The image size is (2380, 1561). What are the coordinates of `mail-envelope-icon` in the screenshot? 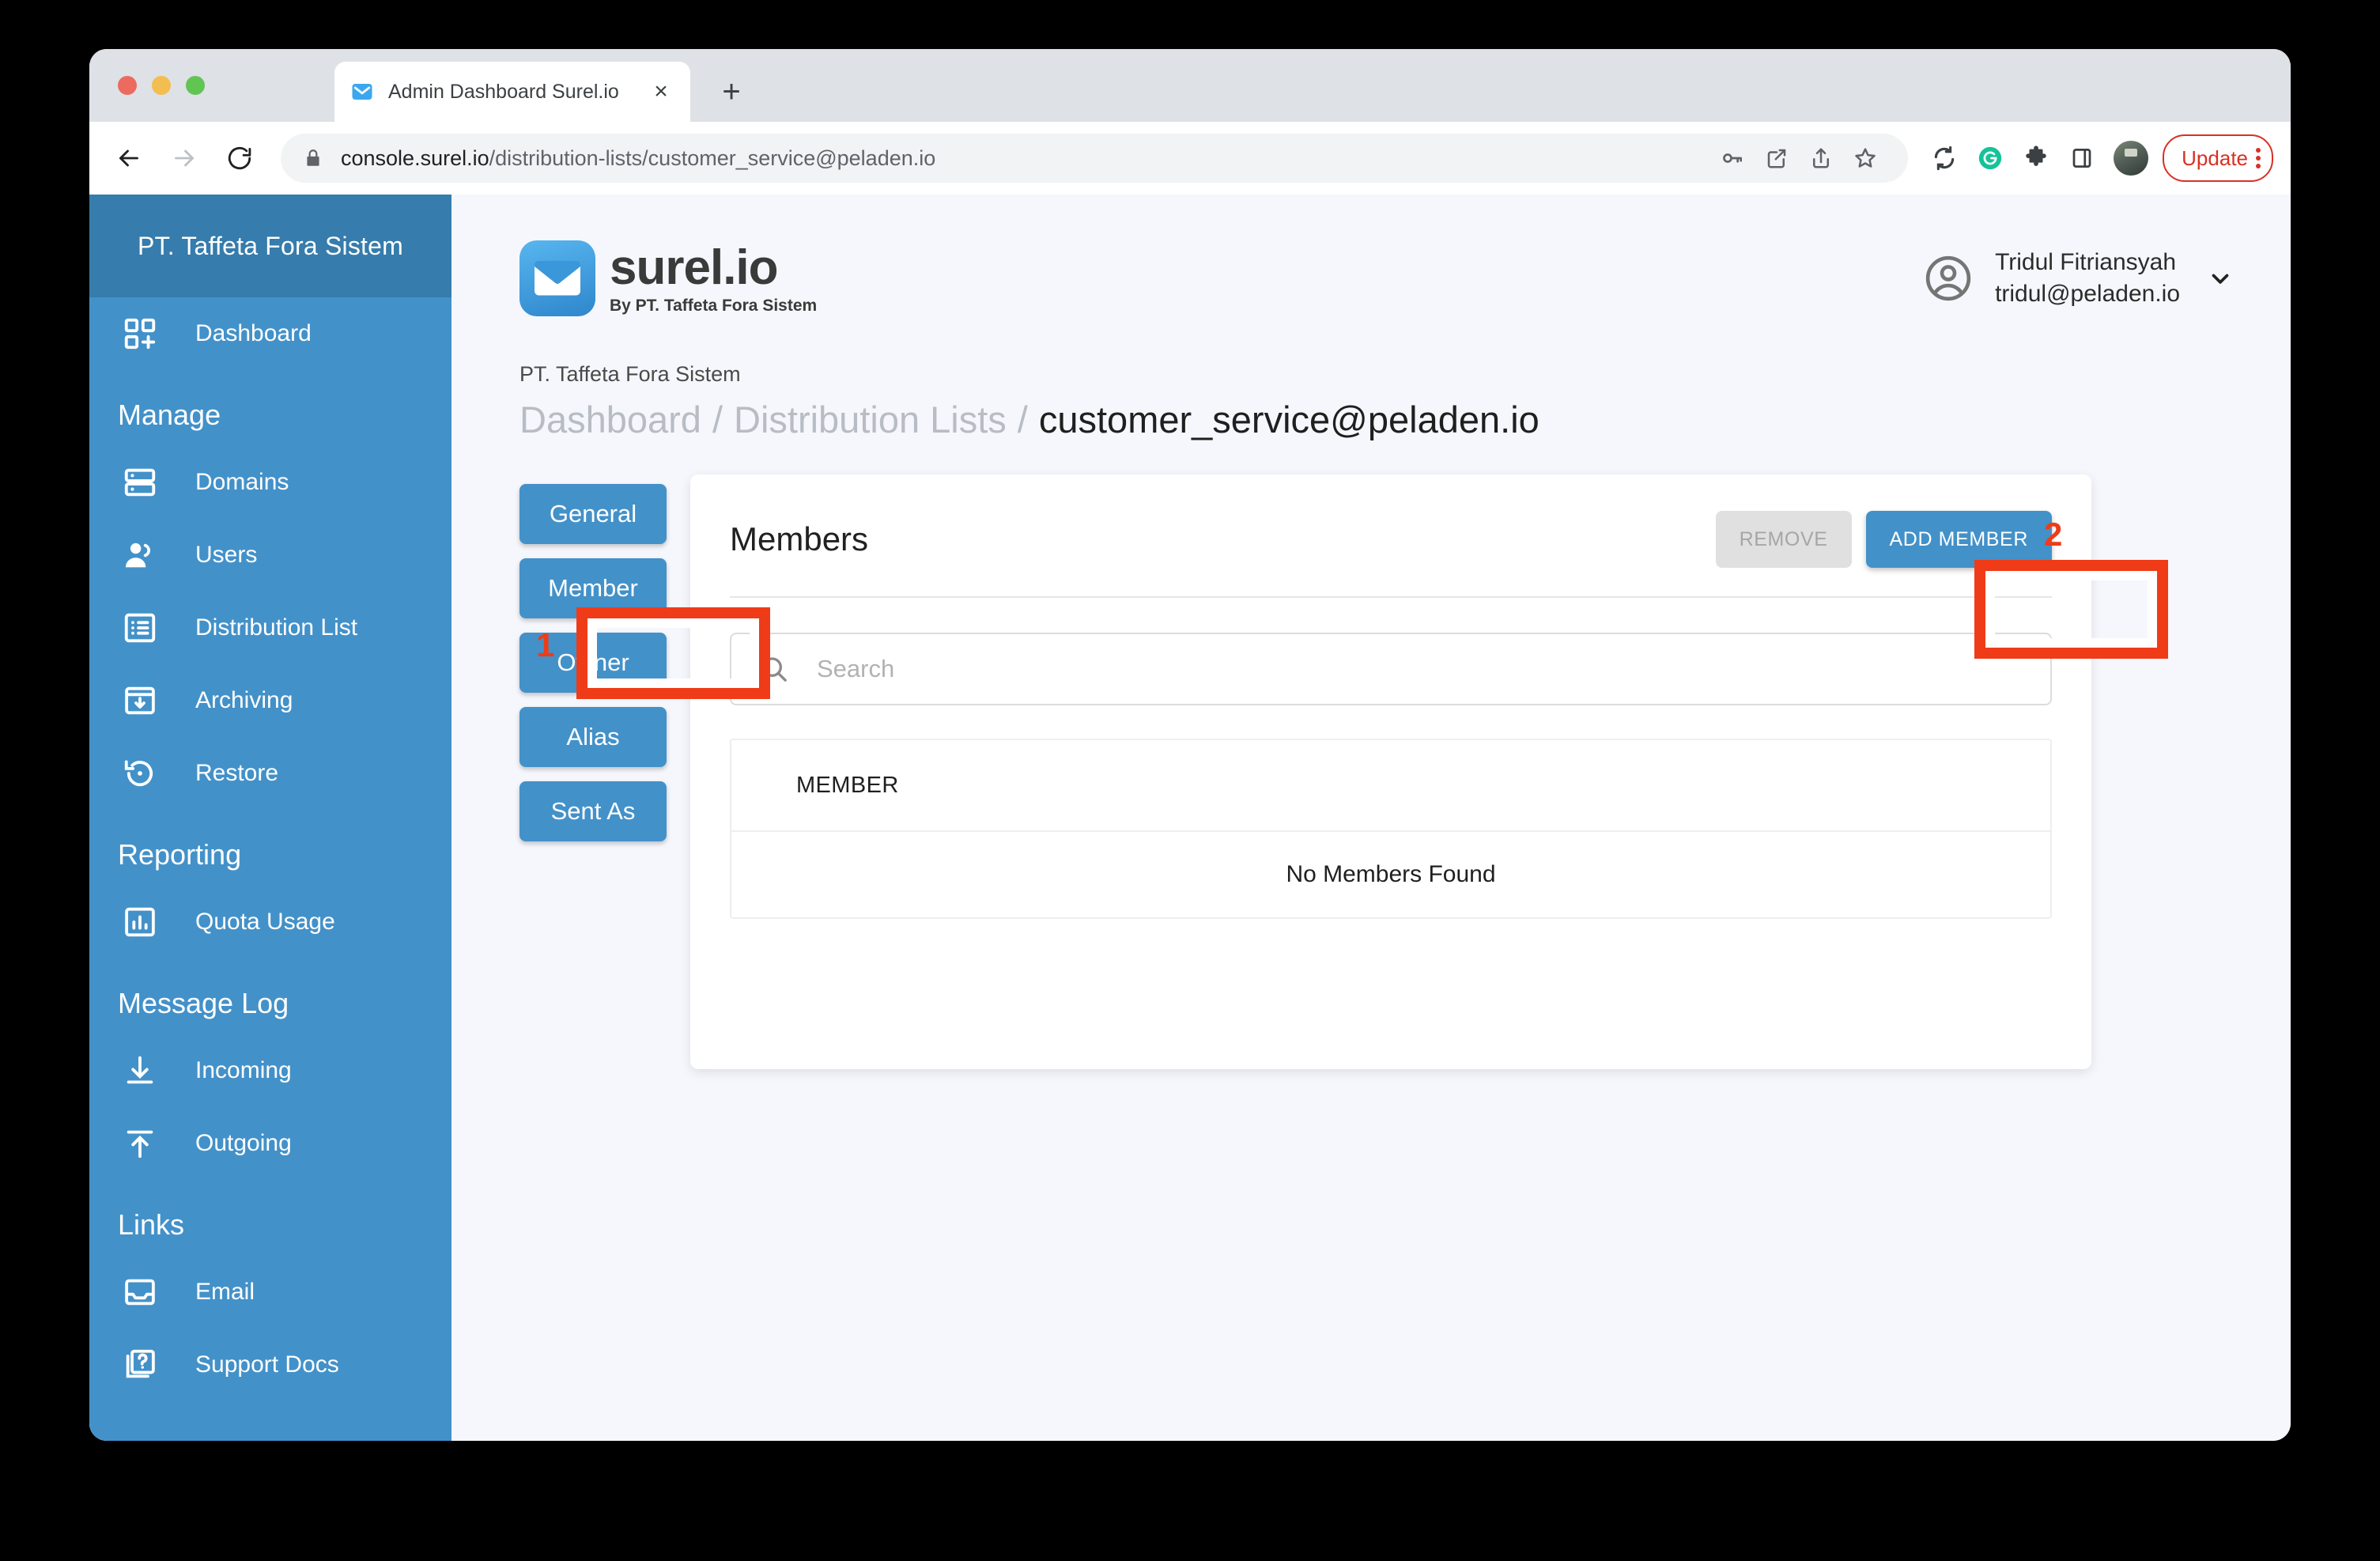 It's located at (362, 92).